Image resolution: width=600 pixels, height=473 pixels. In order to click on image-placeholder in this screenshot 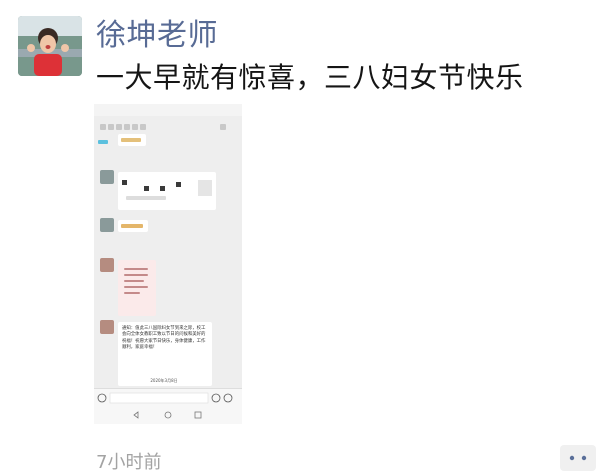, I will do `click(103, 142)`.